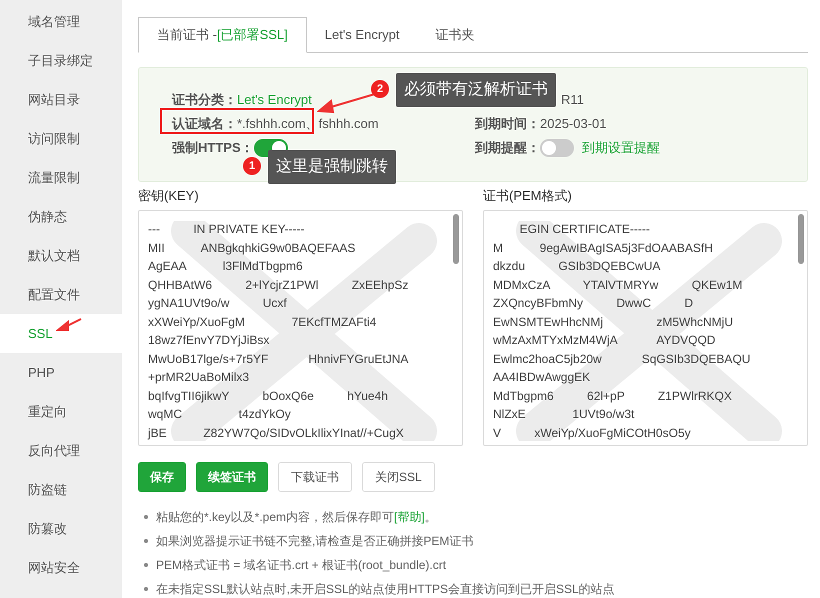 The height and width of the screenshot is (598, 820). Describe the element at coordinates (61, 528) in the screenshot. I see `sidebar-item: 防篡改` at that location.